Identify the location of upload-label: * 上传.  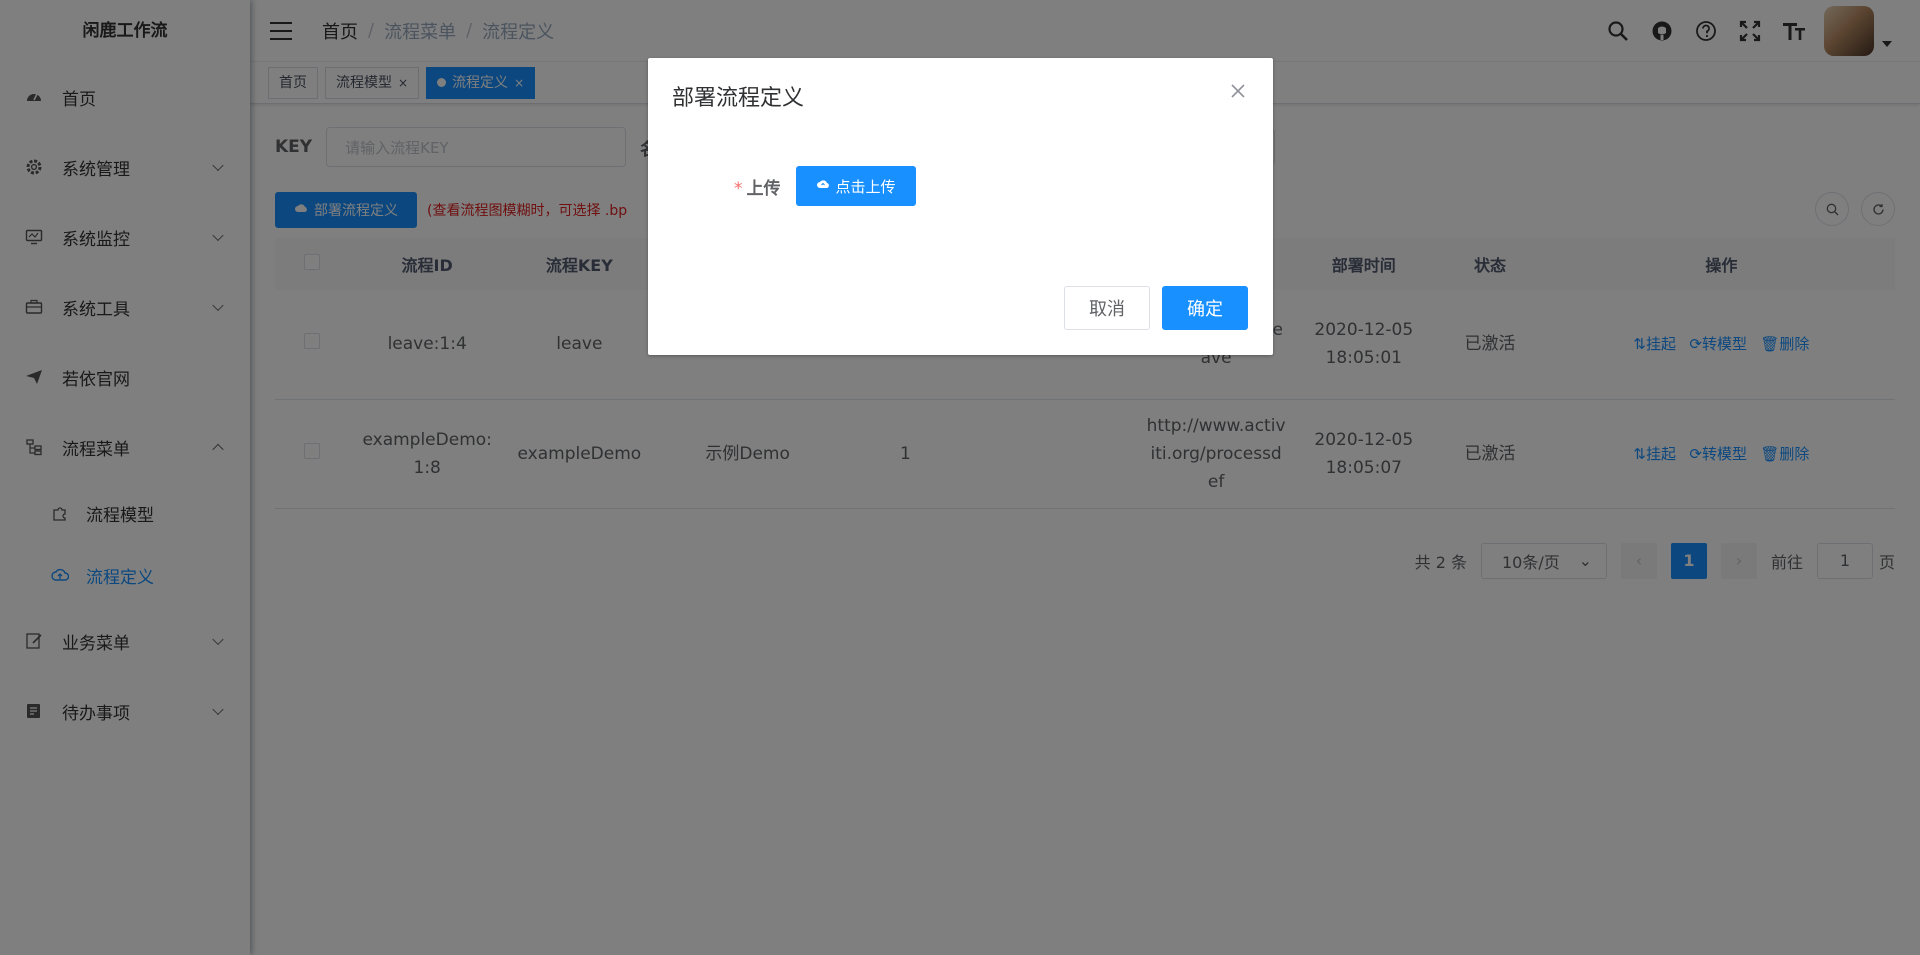
(757, 188).